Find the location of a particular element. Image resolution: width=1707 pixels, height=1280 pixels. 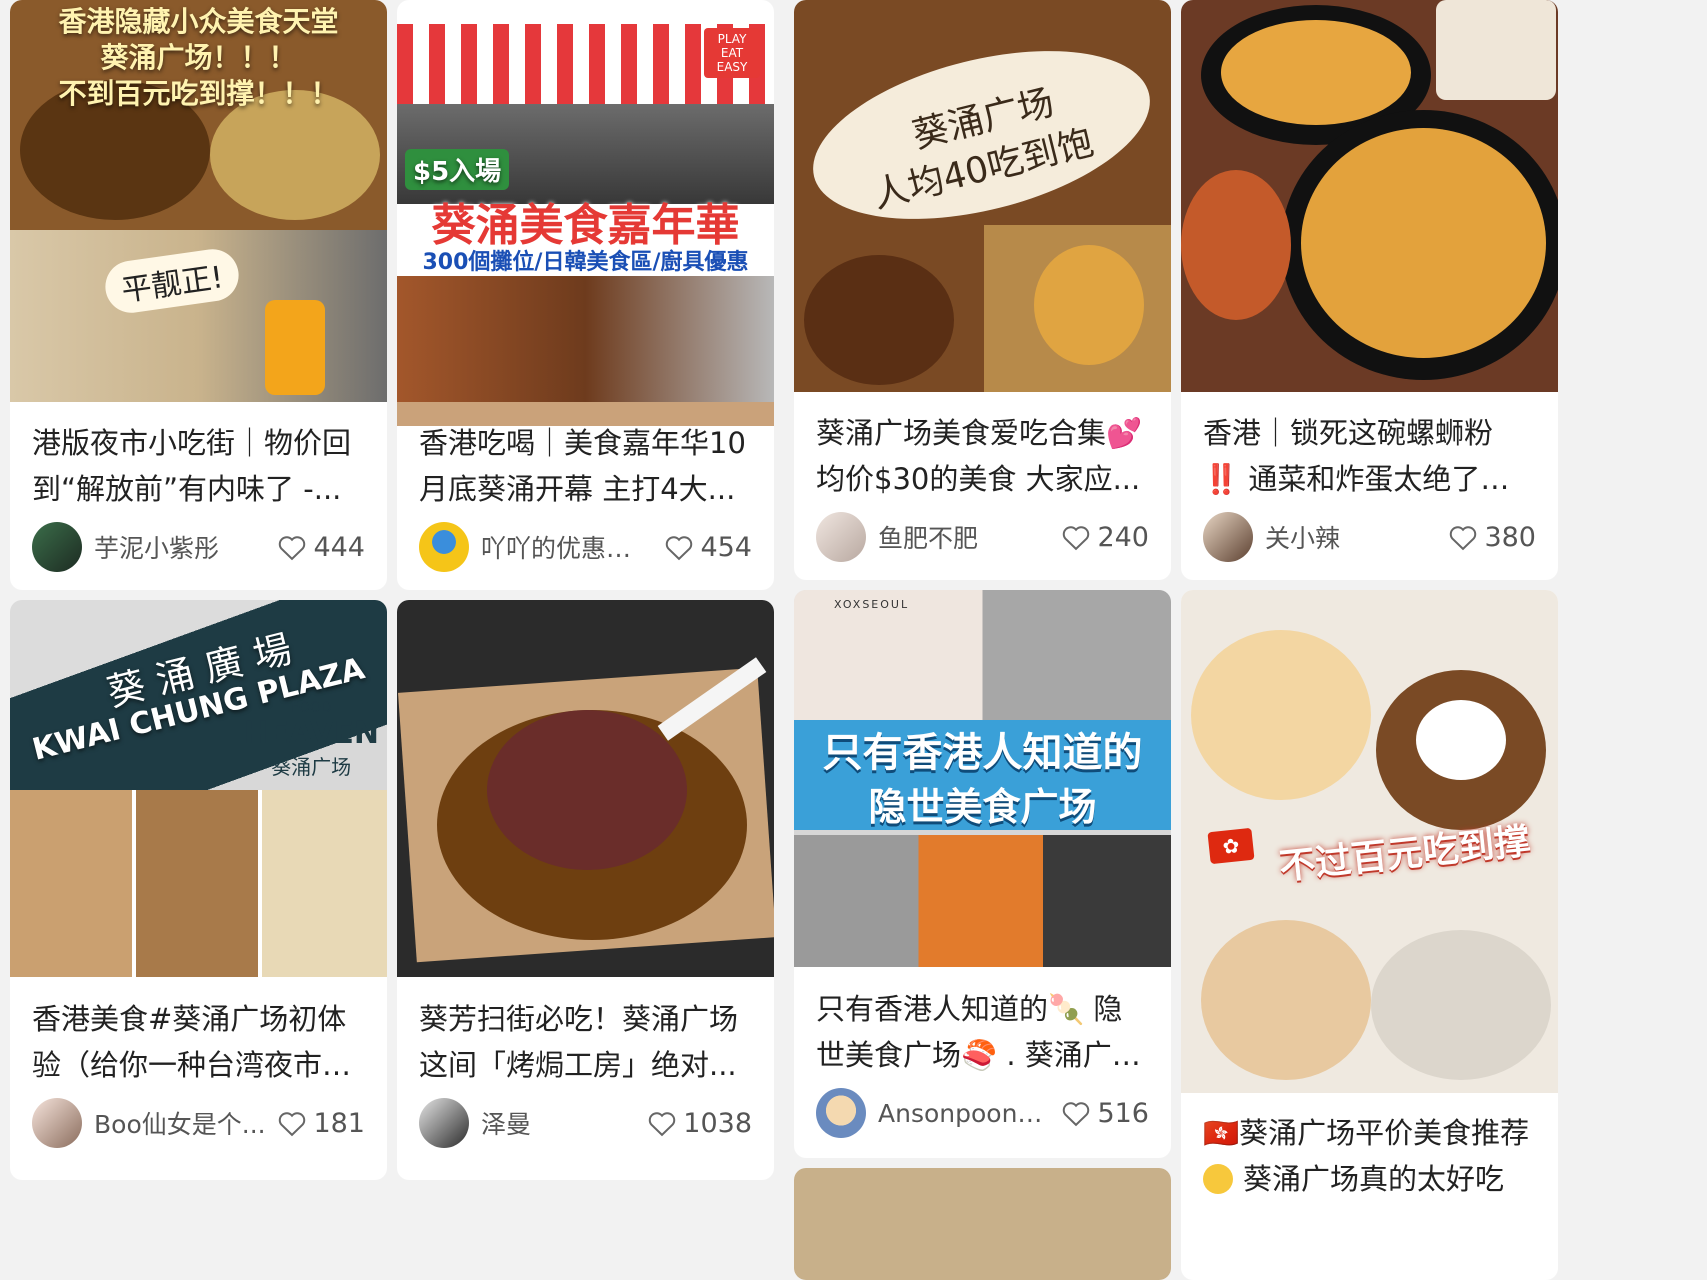

like-count: 516 is located at coordinates (1123, 1113).